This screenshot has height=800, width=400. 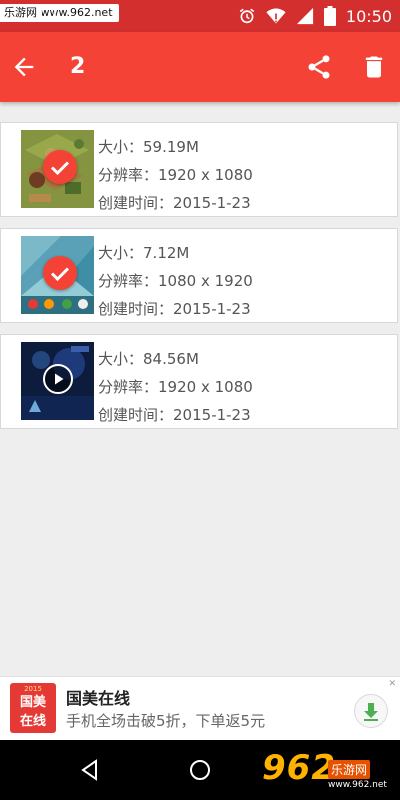 What do you see at coordinates (349, 769) in the screenshot?
I see `watermark-site-name: 乐游网` at bounding box center [349, 769].